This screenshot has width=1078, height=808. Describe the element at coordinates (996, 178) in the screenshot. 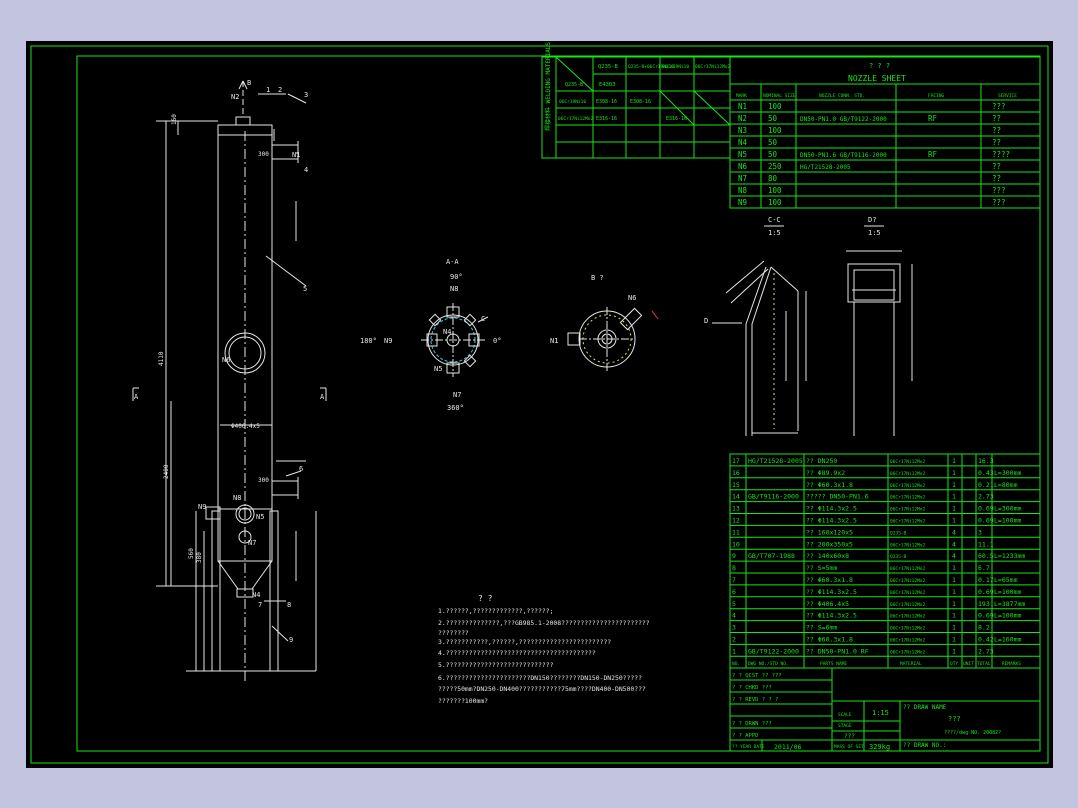

I see `nozzle-cell: ??` at that location.